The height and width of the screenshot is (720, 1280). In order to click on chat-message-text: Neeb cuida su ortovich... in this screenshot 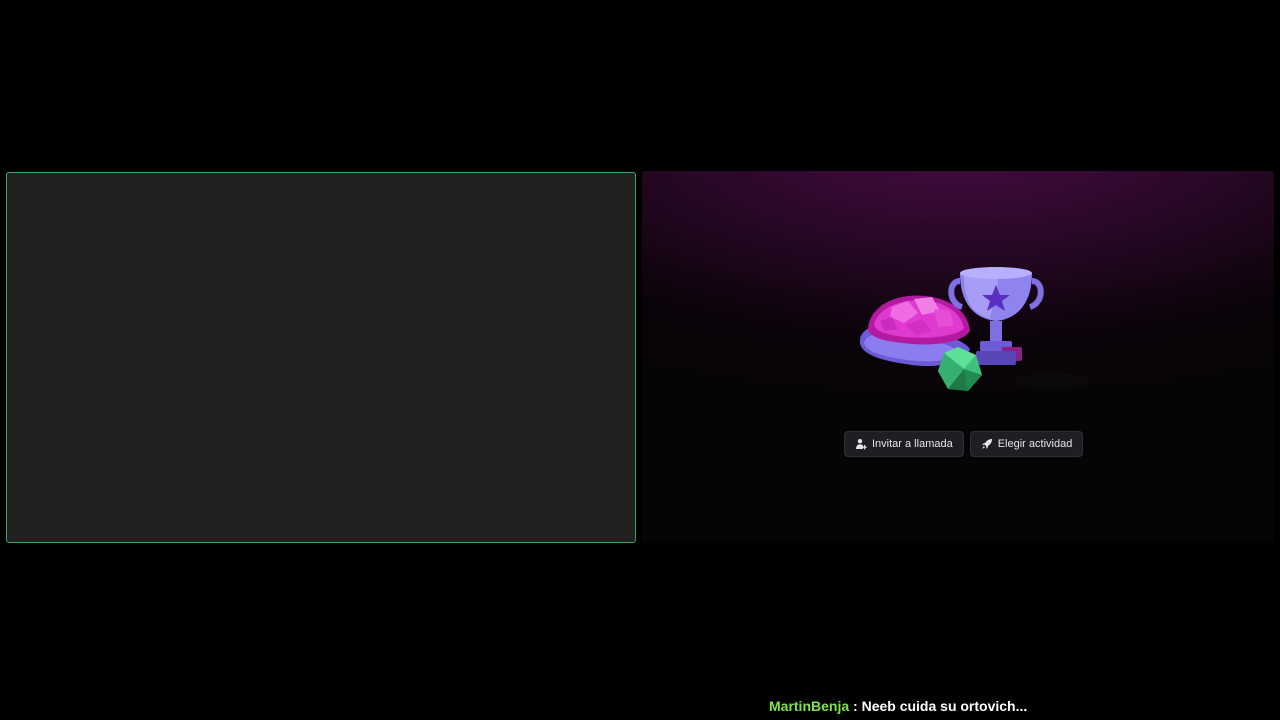, I will do `click(944, 706)`.